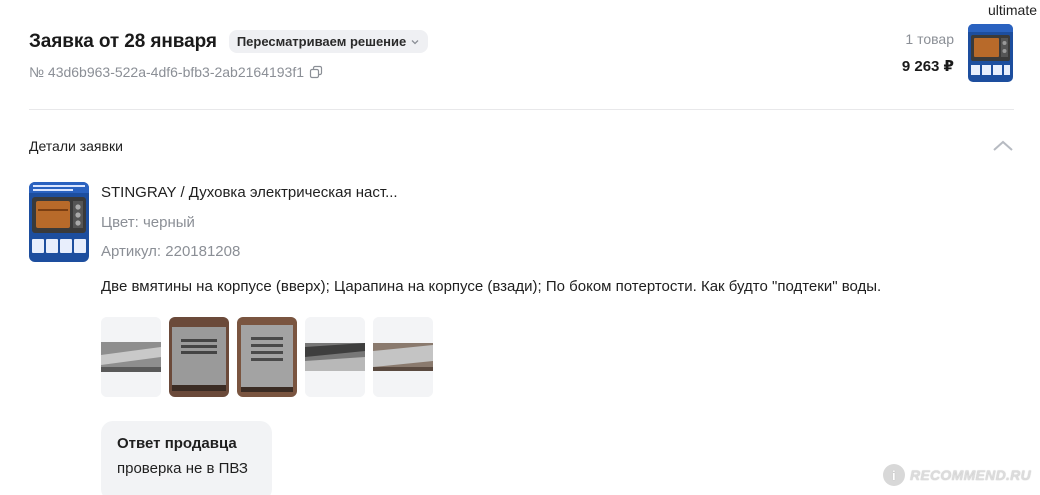 The image size is (1040, 495). Describe the element at coordinates (1012, 10) in the screenshot. I see `watermark-top-text: ultimate` at that location.